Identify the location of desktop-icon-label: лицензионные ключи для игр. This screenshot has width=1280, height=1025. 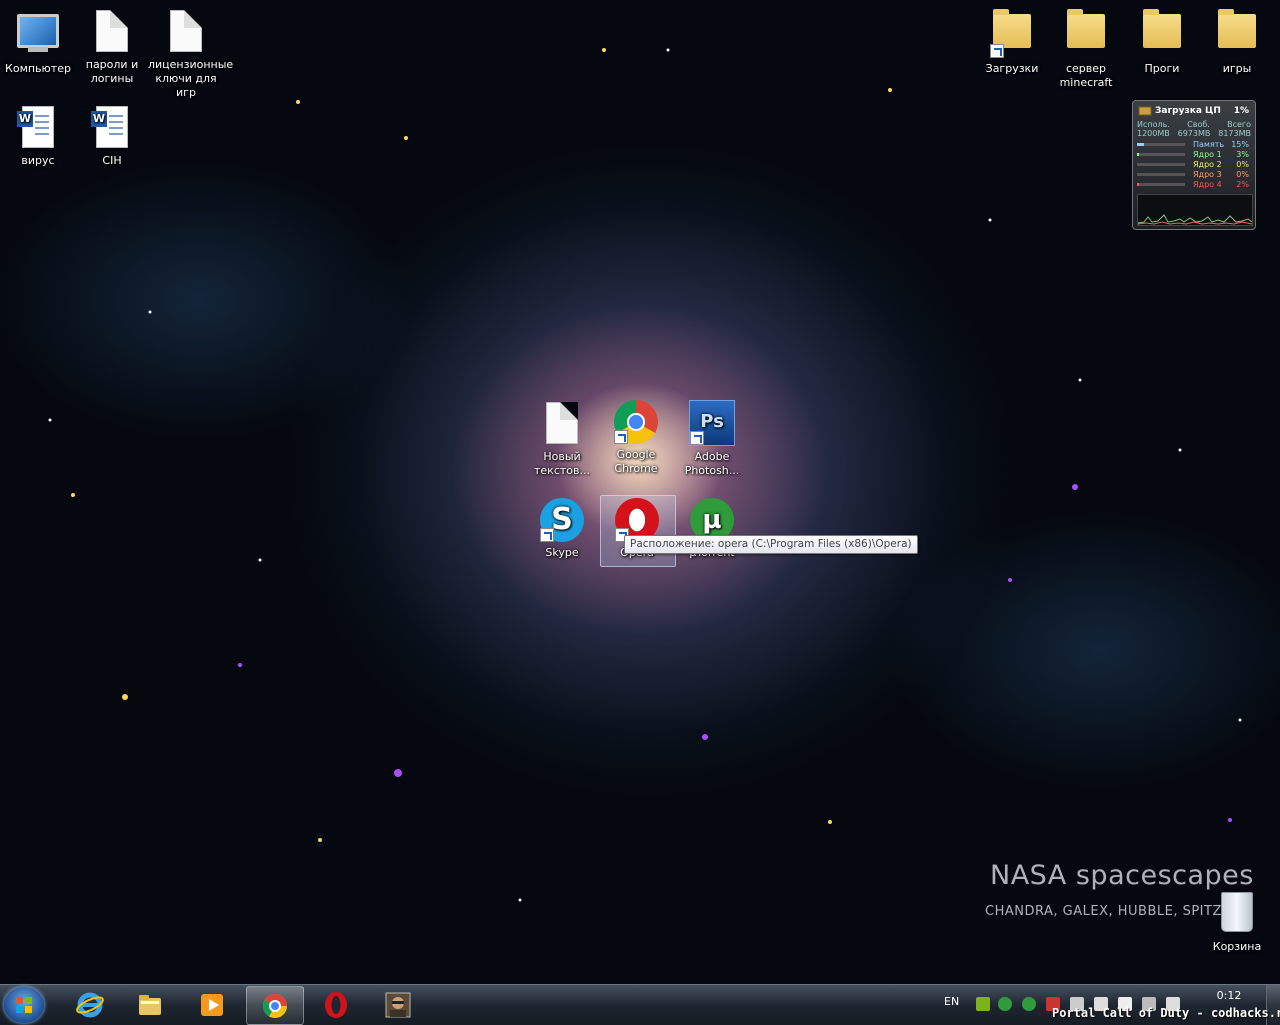
(191, 78).